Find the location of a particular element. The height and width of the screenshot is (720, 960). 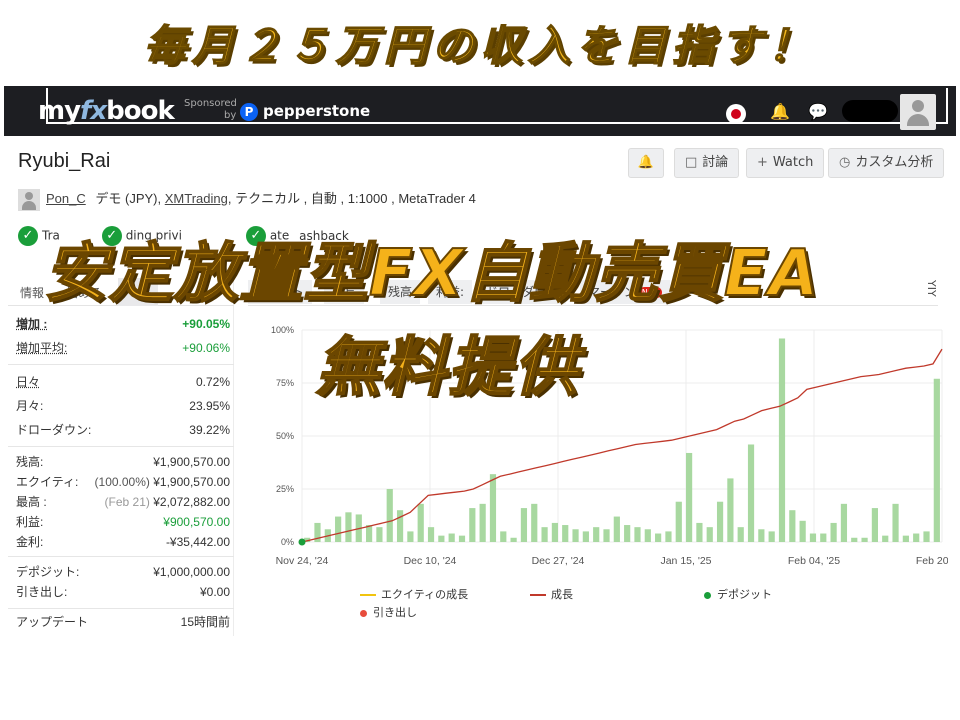

plus-icon: + is located at coordinates (762, 162).